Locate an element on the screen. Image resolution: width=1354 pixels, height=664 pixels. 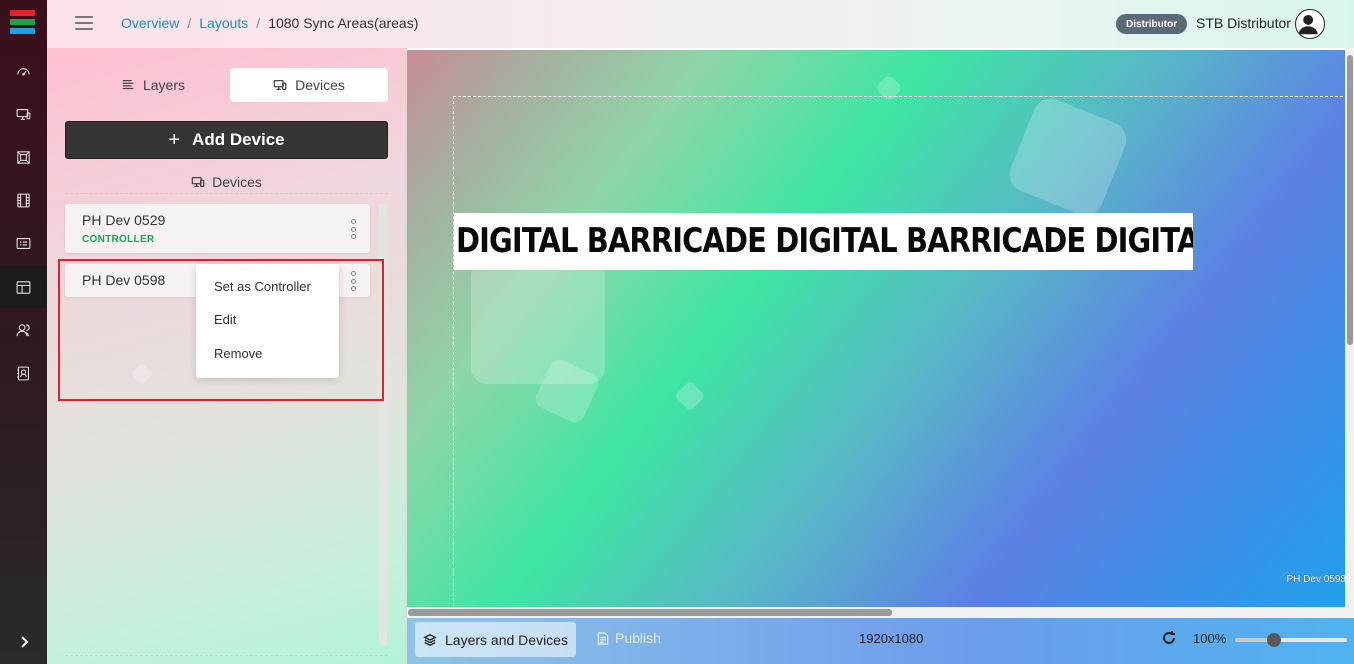
publish-label: Publish is located at coordinates (638, 638).